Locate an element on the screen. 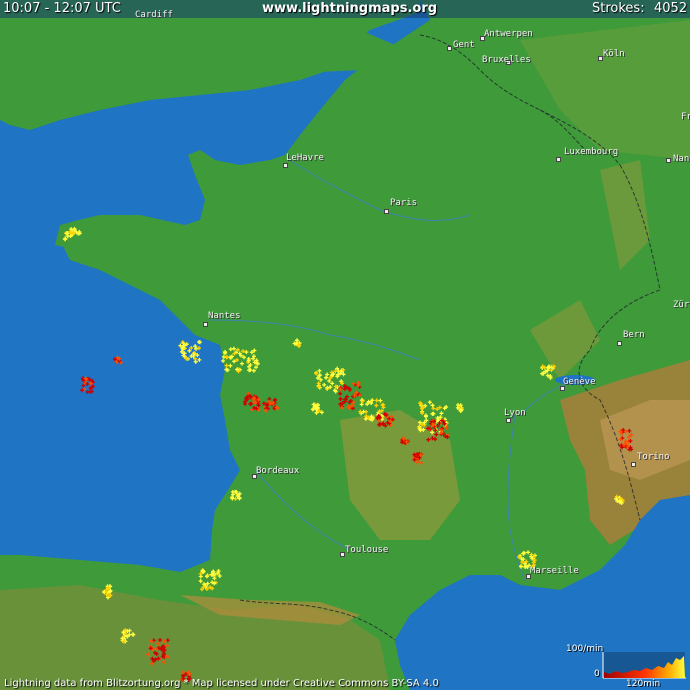 The width and height of the screenshot is (690, 690). city-label: Zür is located at coordinates (681, 305).